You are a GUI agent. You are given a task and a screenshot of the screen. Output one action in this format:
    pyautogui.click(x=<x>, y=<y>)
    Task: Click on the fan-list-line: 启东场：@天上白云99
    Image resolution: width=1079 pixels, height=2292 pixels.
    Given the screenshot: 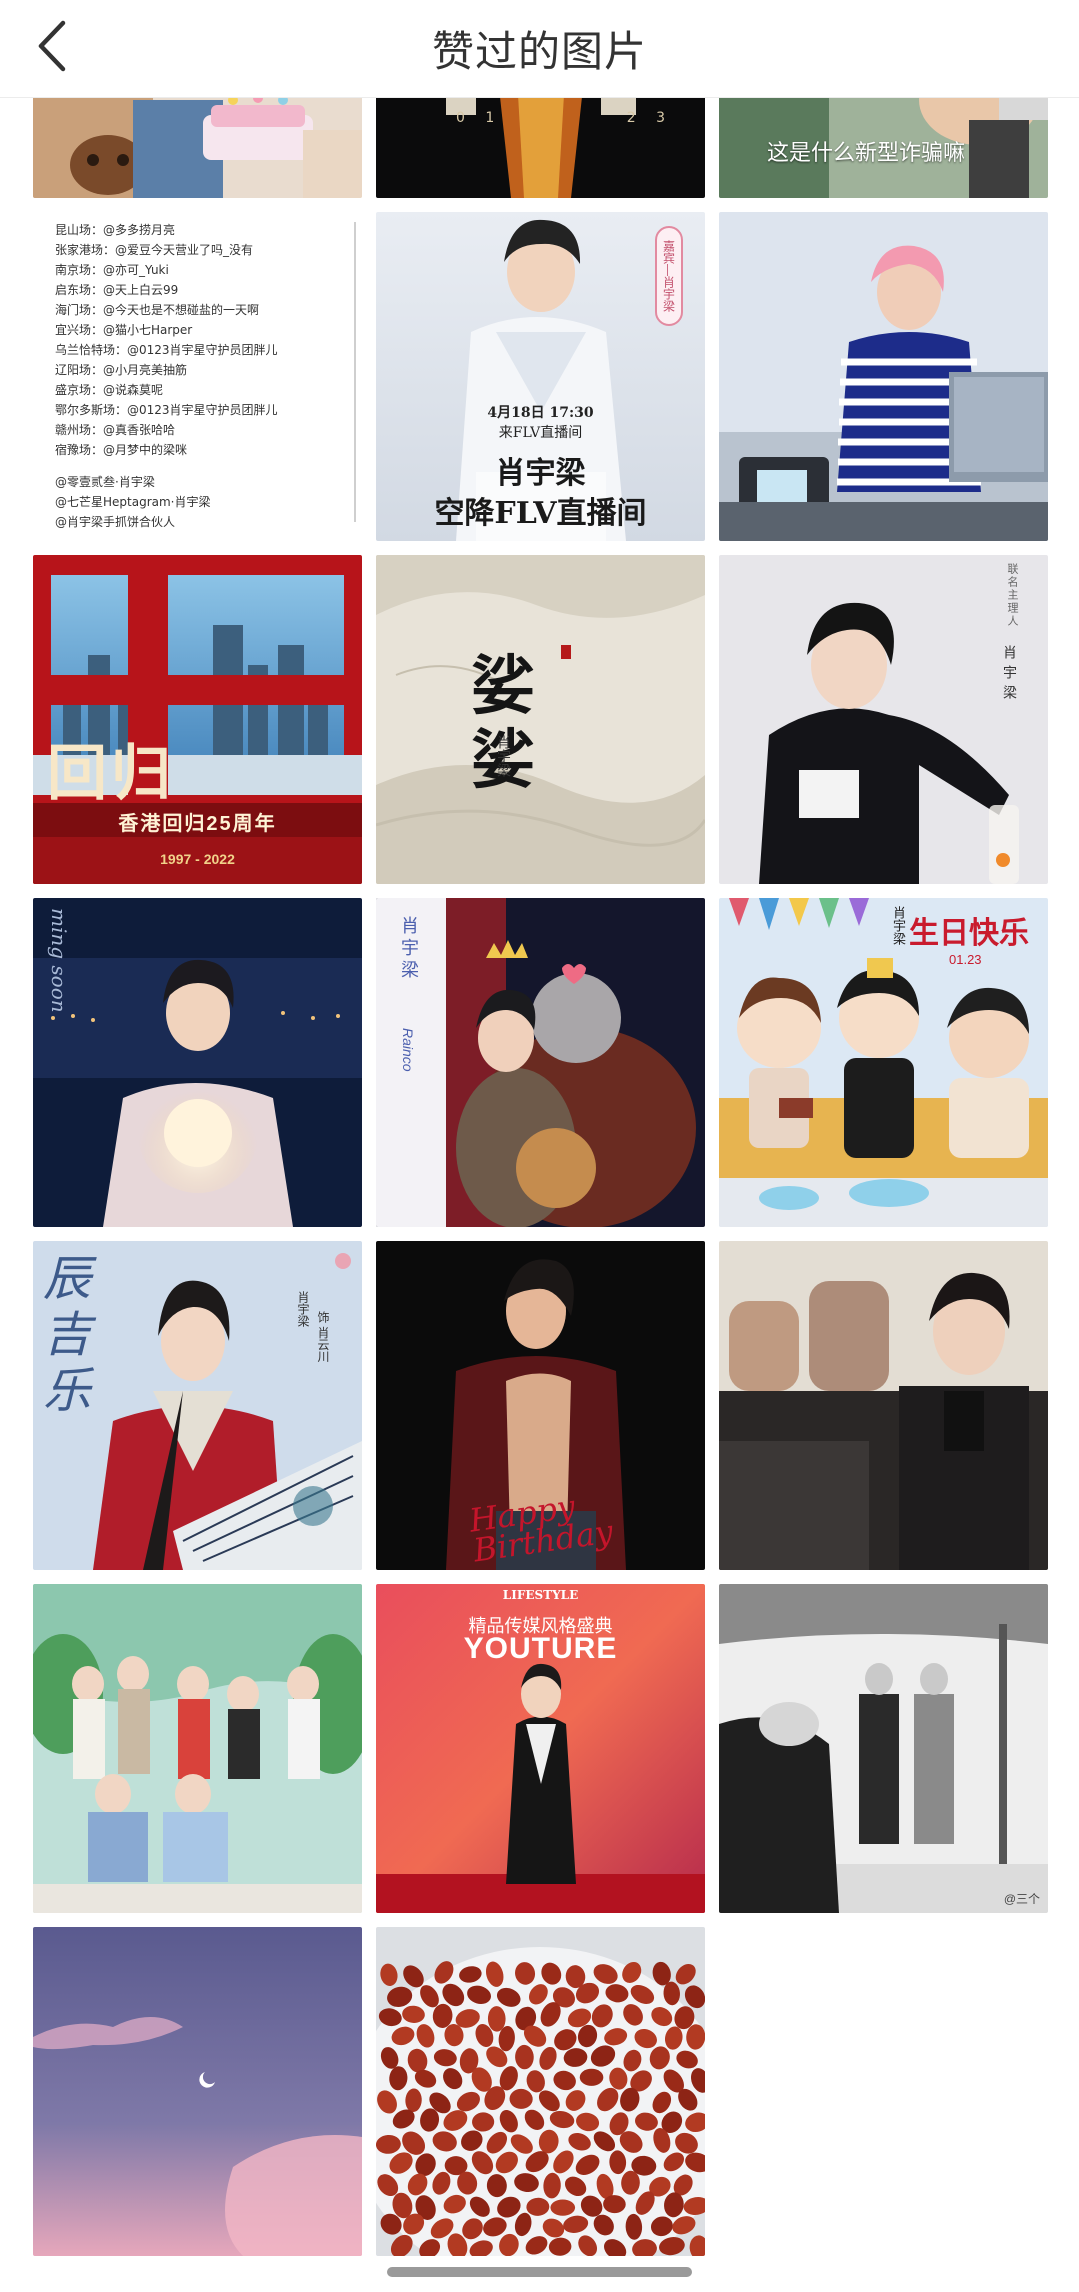 What is the action you would take?
    pyautogui.click(x=117, y=290)
    